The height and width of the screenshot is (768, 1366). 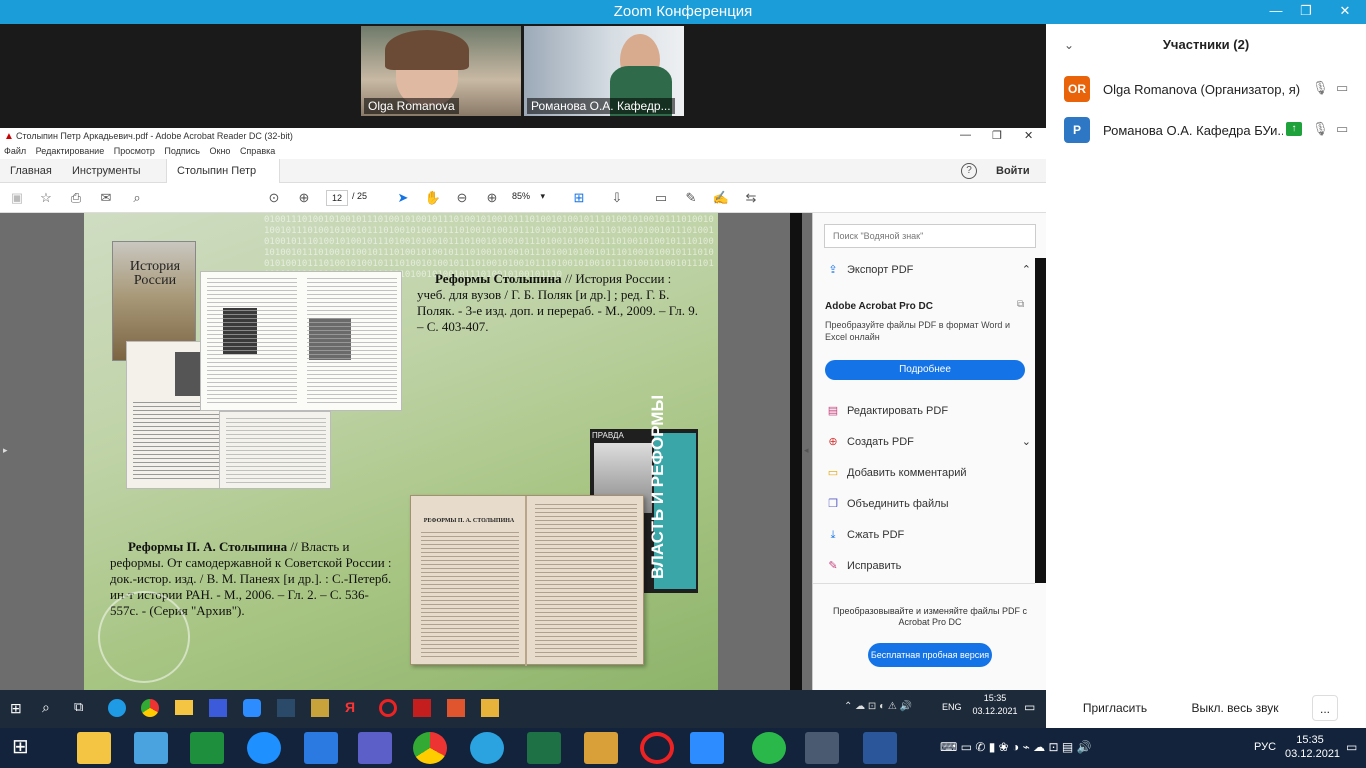 What do you see at coordinates (220, 151) in the screenshot?
I see `menu-window: Окно` at bounding box center [220, 151].